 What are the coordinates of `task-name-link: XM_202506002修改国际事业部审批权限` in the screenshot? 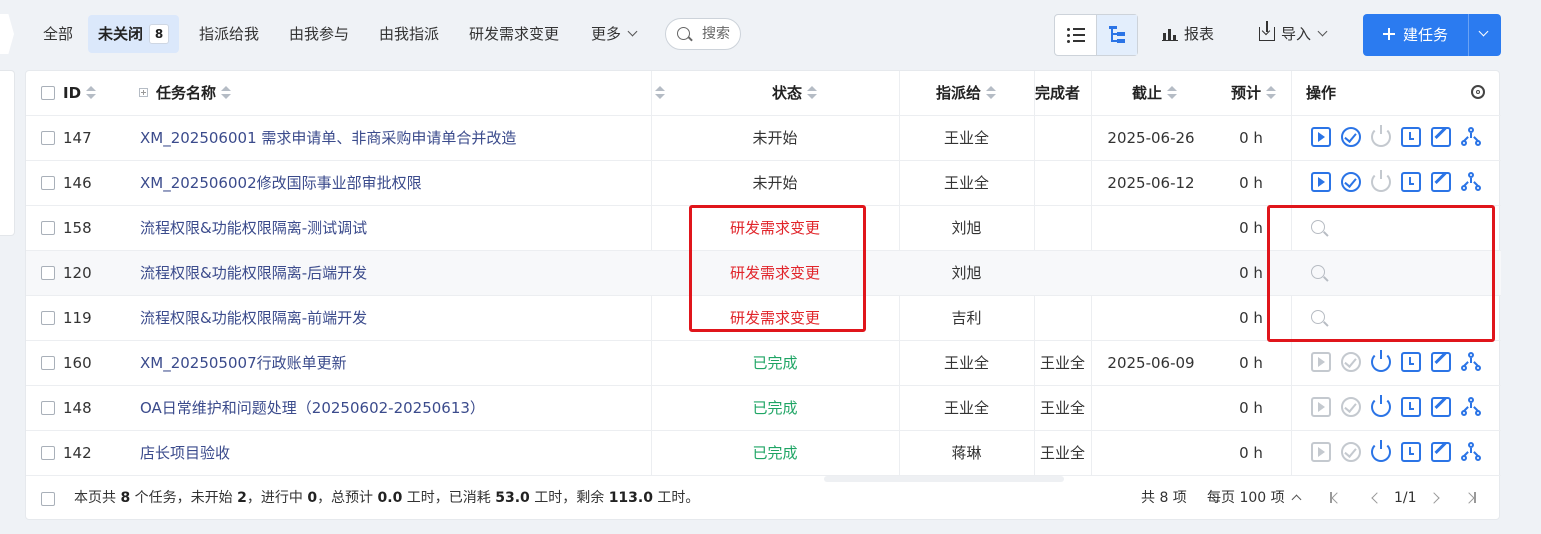 It's located at (281, 183).